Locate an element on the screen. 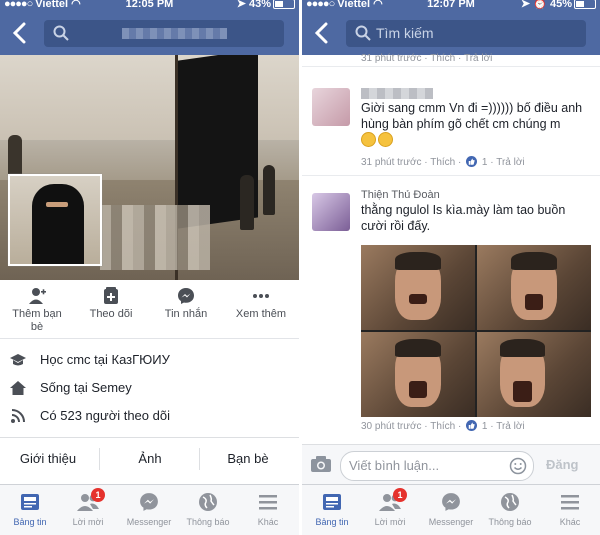 The width and height of the screenshot is (600, 535). post-button: Đăng is located at coordinates (562, 464).